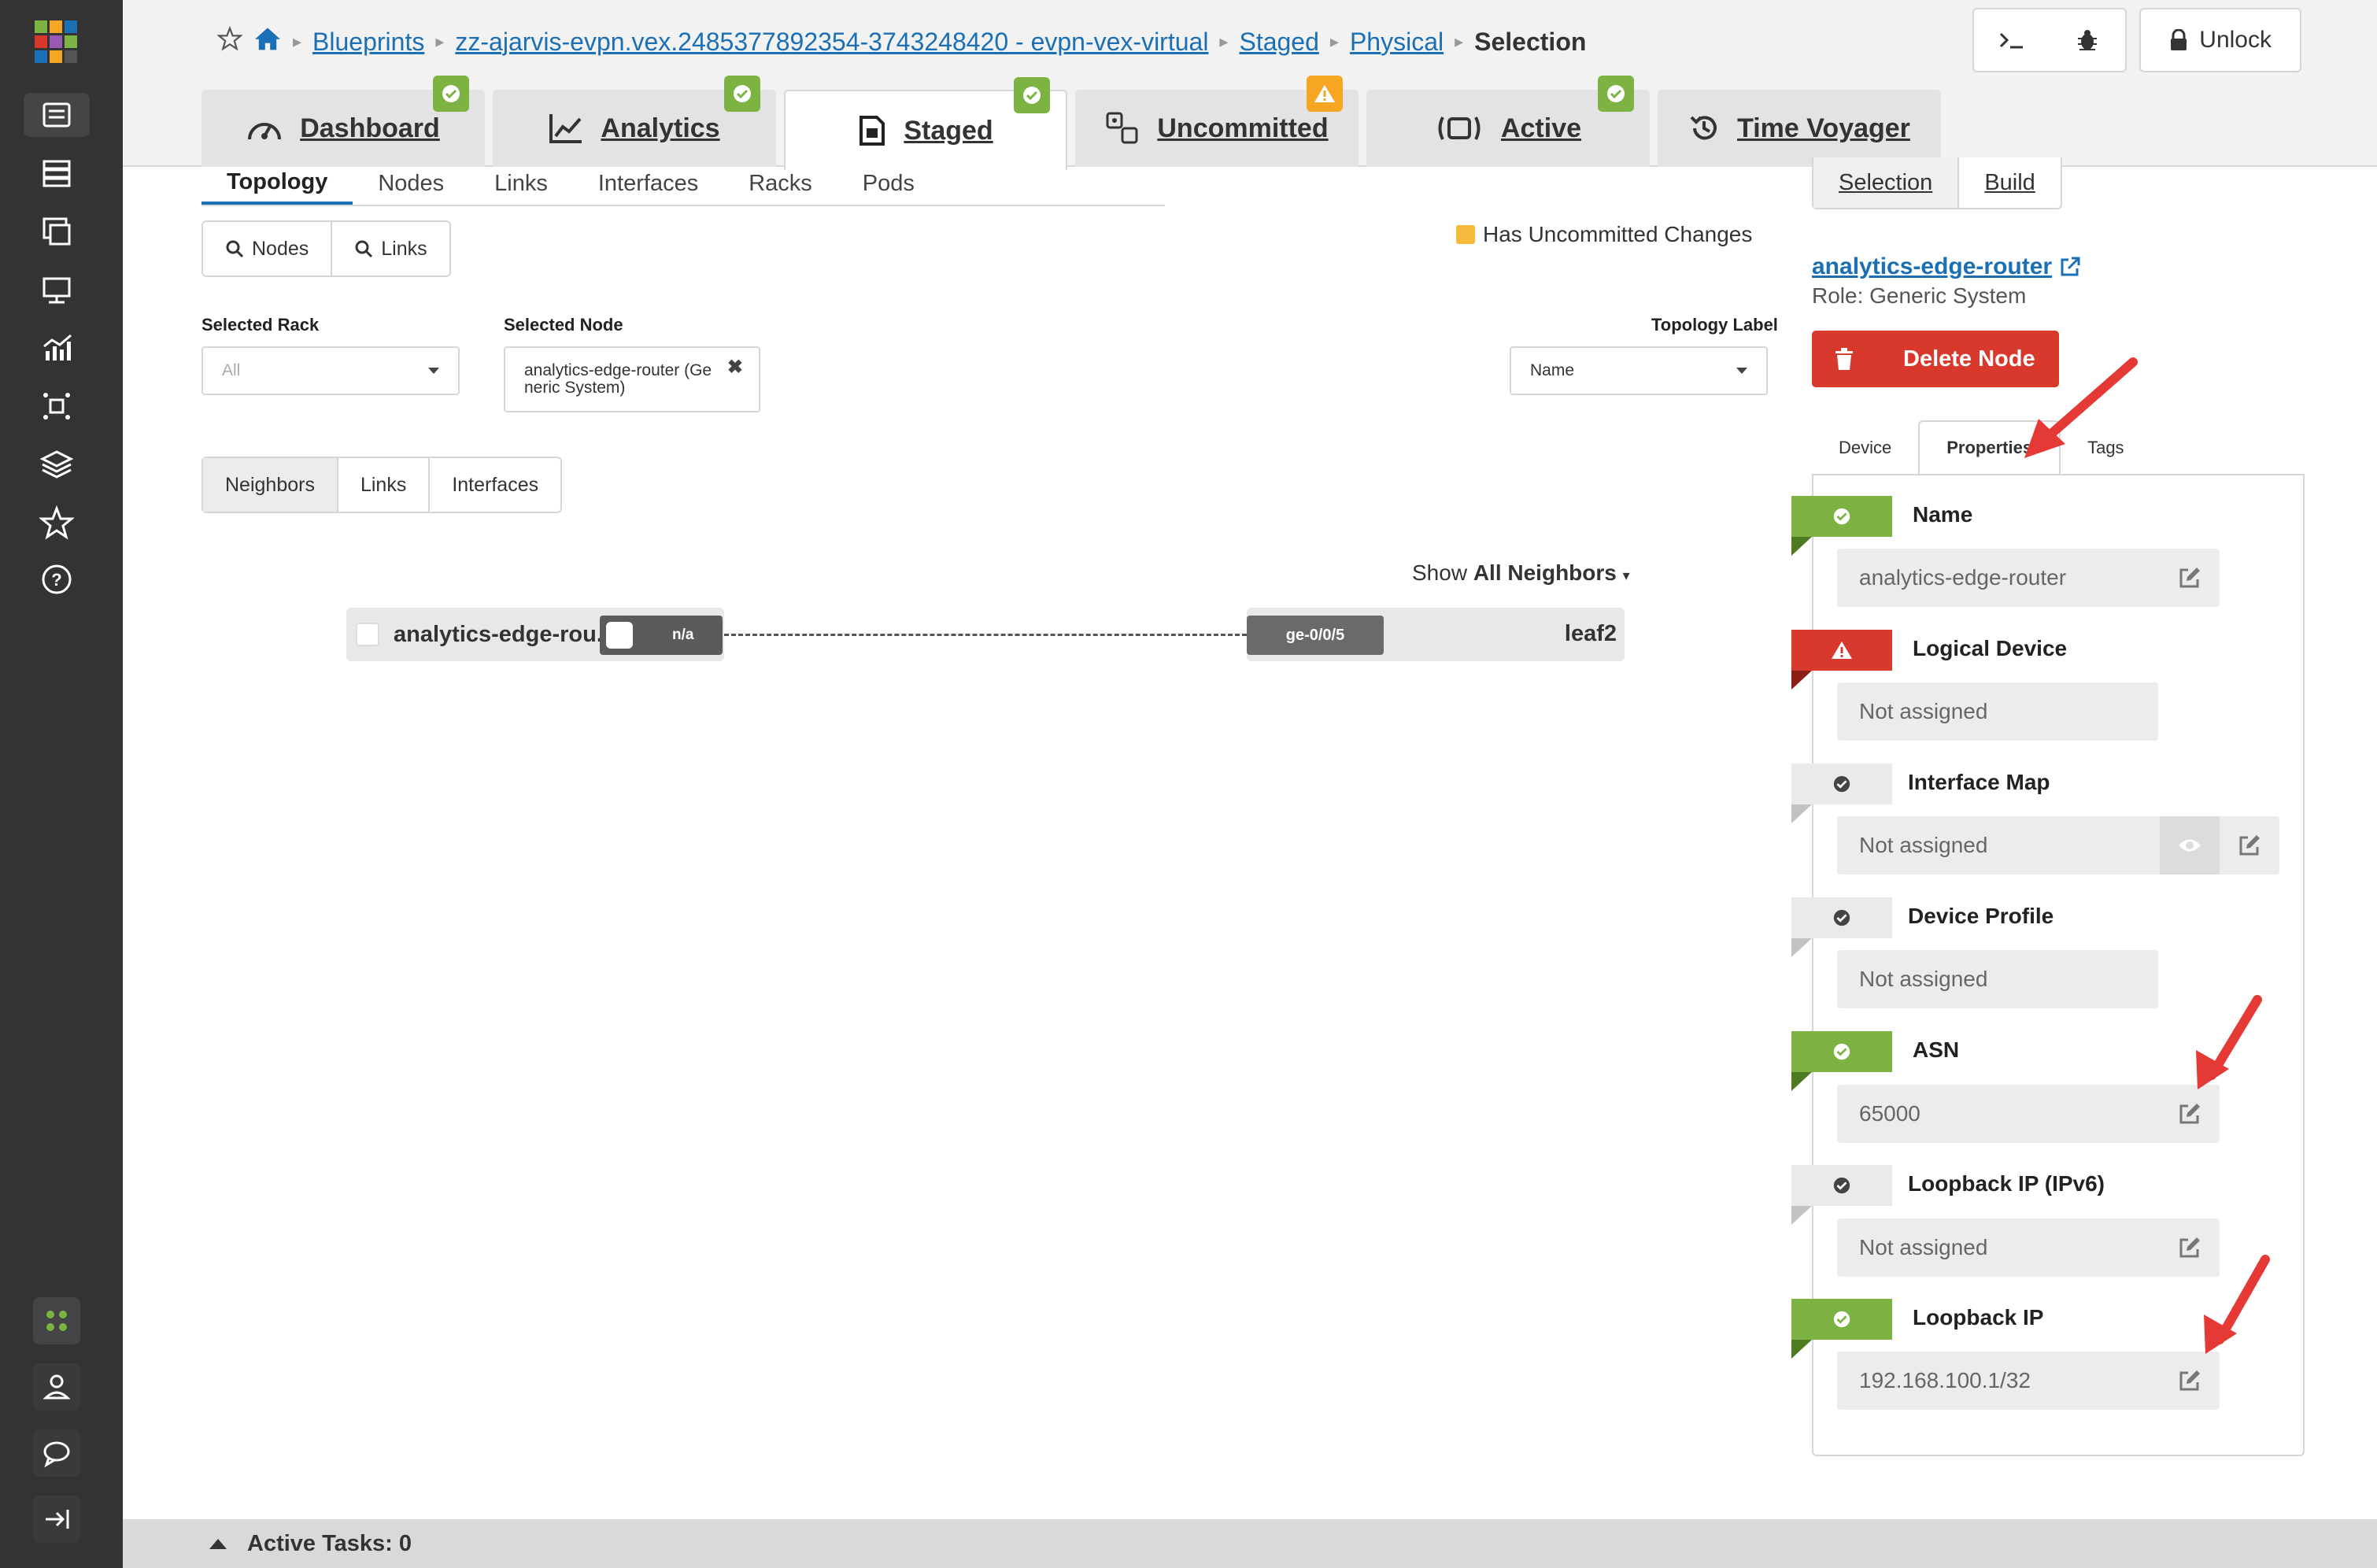 This screenshot has width=2377, height=1568. What do you see at coordinates (2012, 40) in the screenshot?
I see `cli-button` at bounding box center [2012, 40].